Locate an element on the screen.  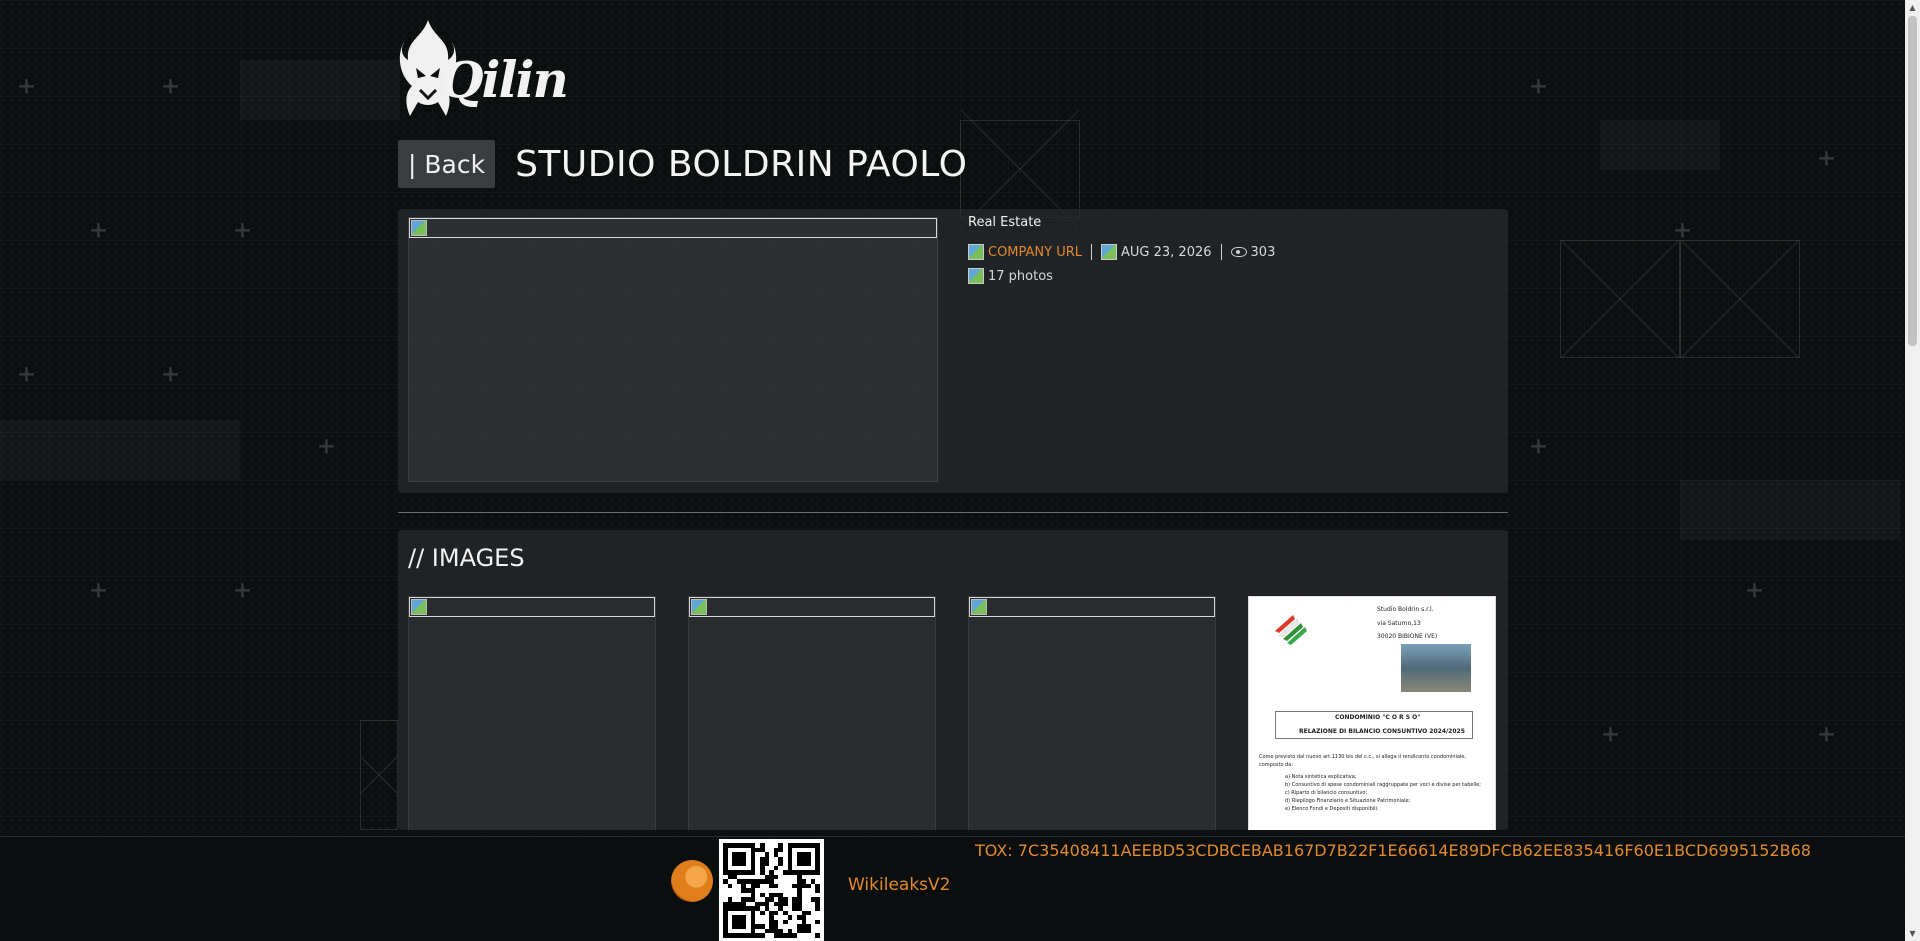
document-text-line: c) Riparto di bilancio consuntivo; is located at coordinates (1326, 793).